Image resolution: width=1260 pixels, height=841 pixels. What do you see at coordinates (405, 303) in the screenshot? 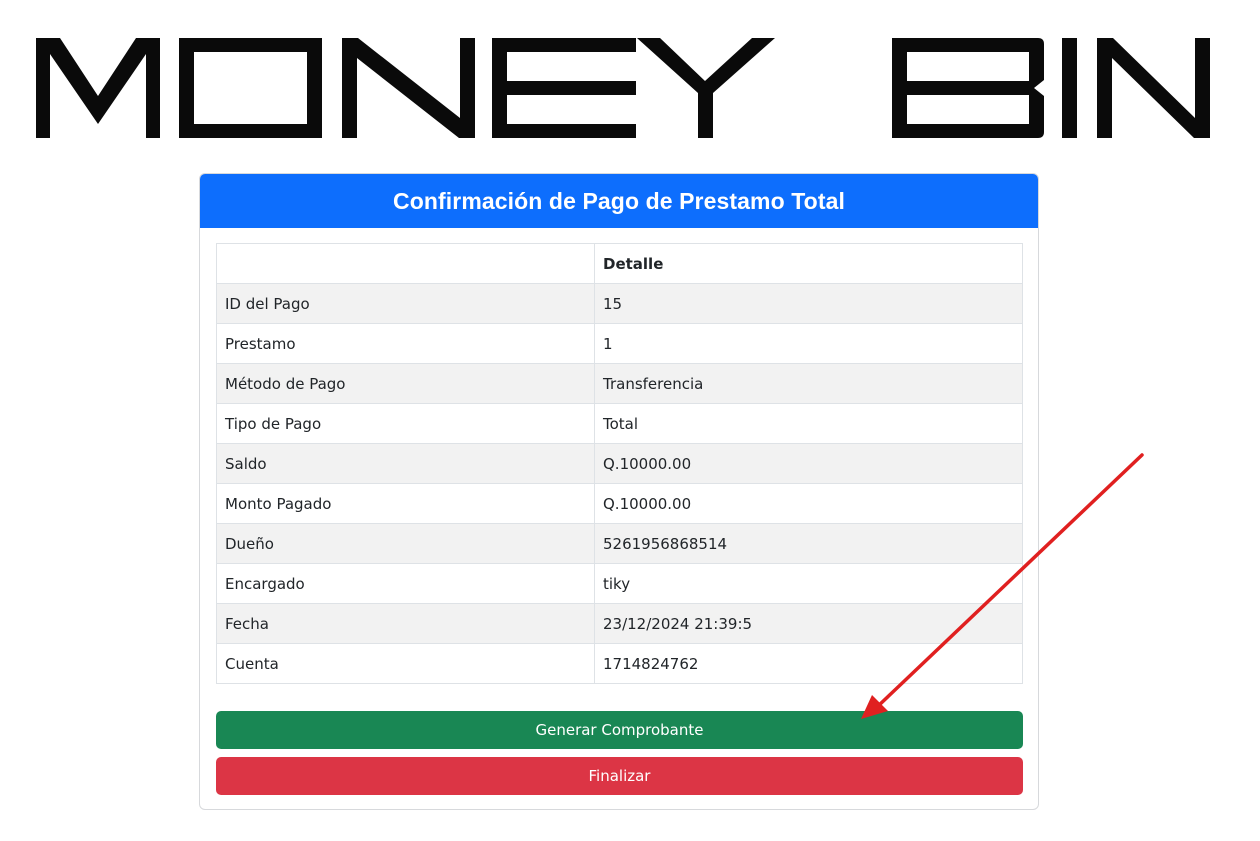
I see `row-label: ID del Pago` at bounding box center [405, 303].